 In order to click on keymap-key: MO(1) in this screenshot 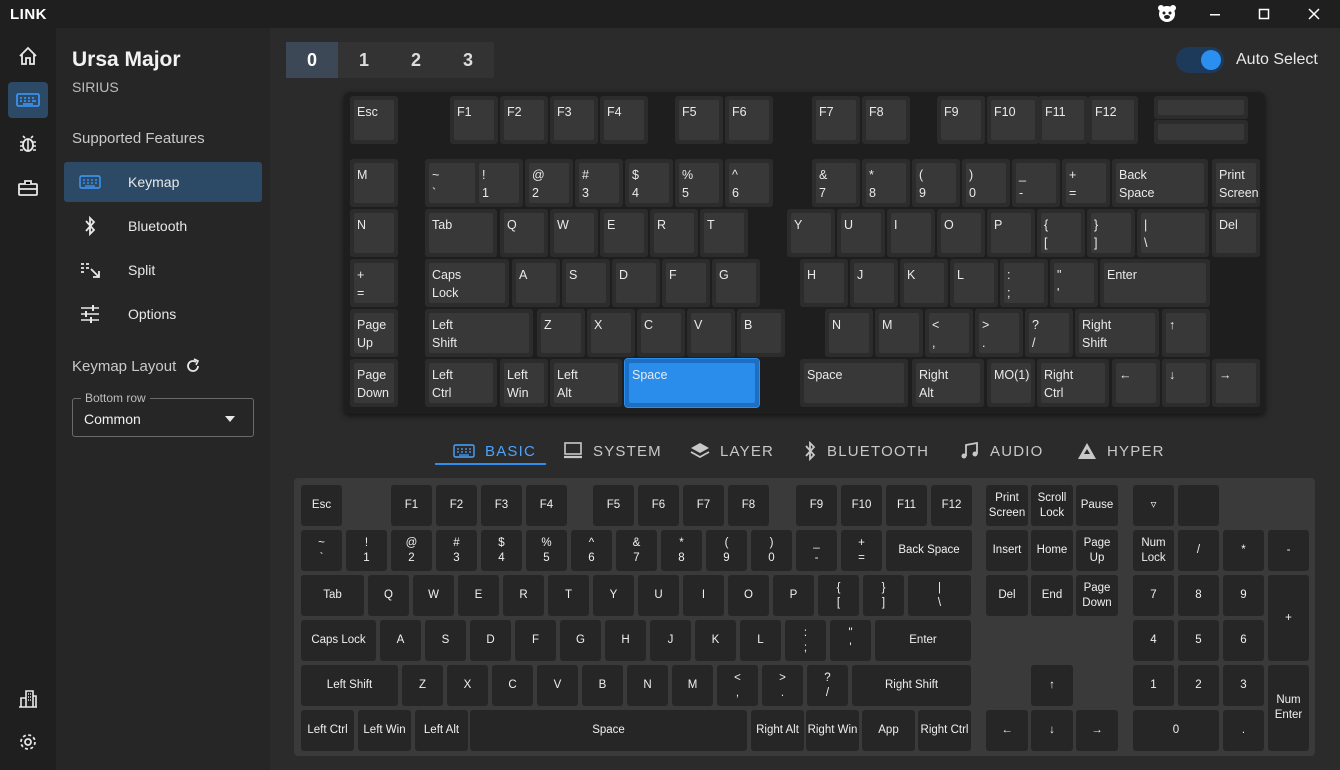, I will do `click(1011, 383)`.